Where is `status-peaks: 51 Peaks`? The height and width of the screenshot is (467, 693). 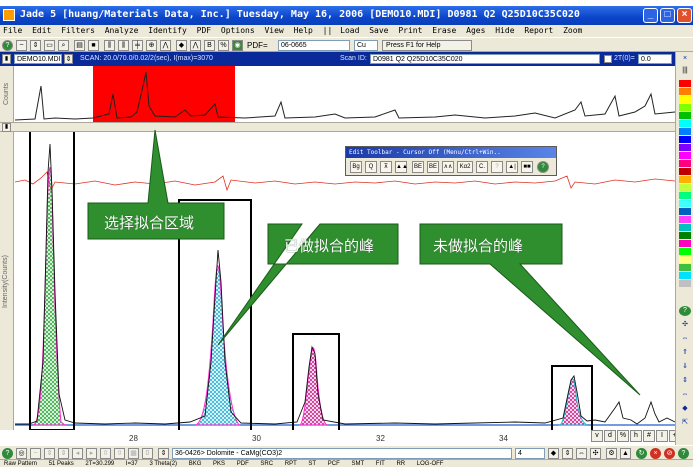
status-peaks: 51 Peaks is located at coordinates (61, 464).